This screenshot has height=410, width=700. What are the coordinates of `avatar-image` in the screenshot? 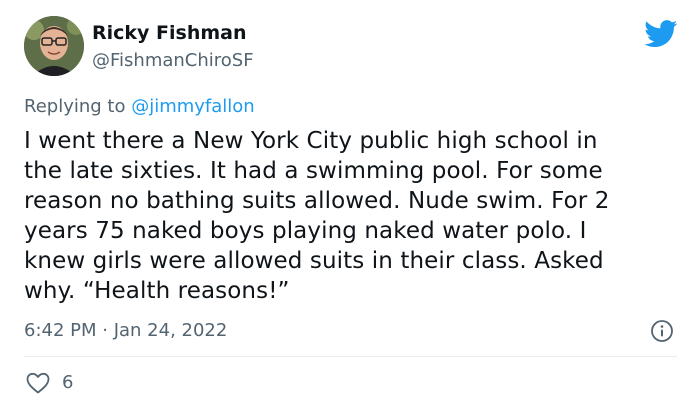 It's located at (54, 46).